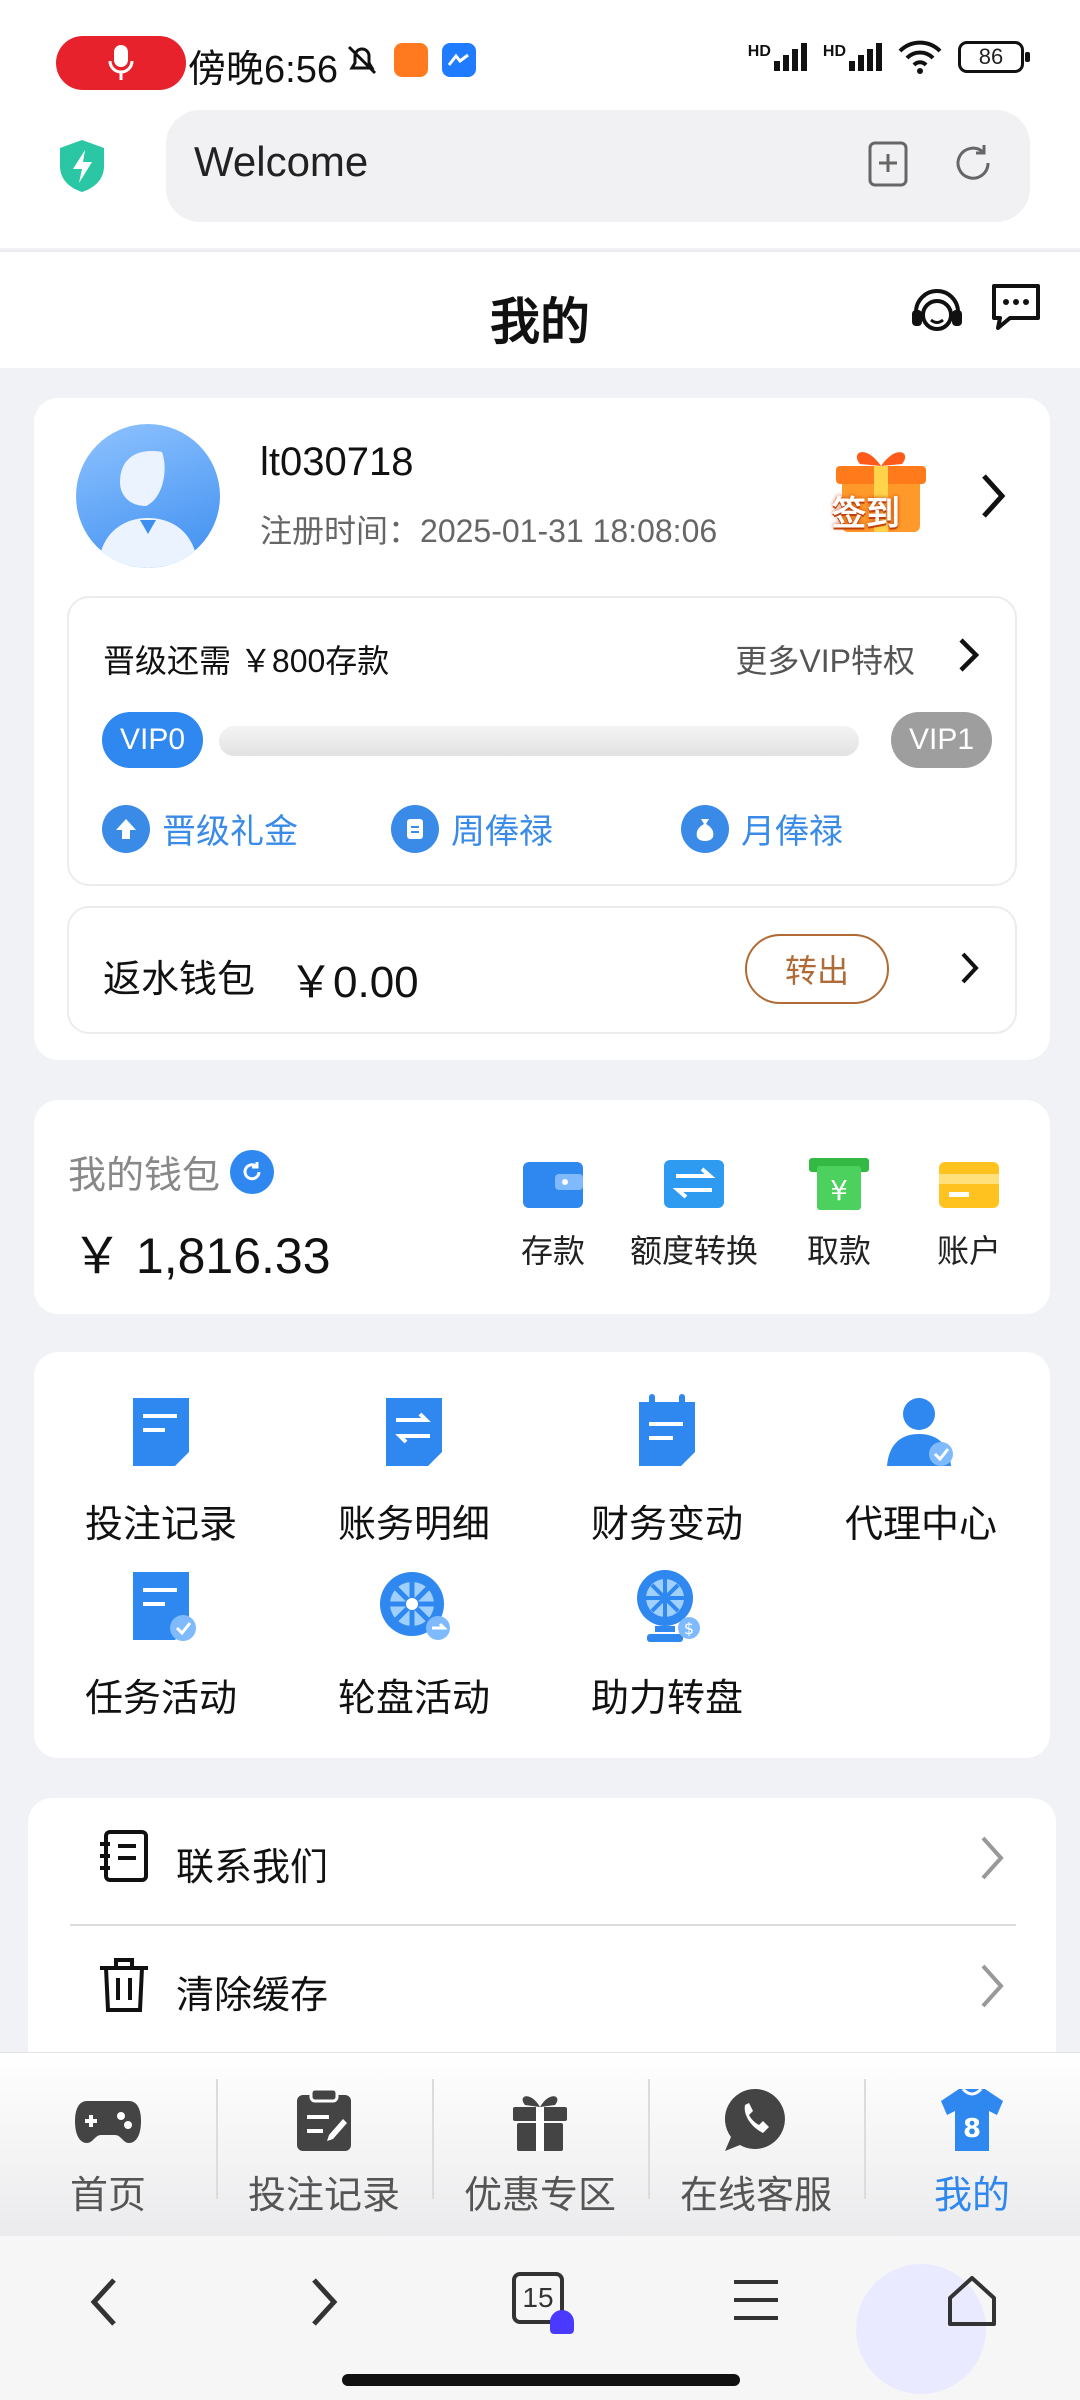 The width and height of the screenshot is (1080, 2400). What do you see at coordinates (694, 1214) in the screenshot?
I see `quota-transfer-button: 额度转换` at bounding box center [694, 1214].